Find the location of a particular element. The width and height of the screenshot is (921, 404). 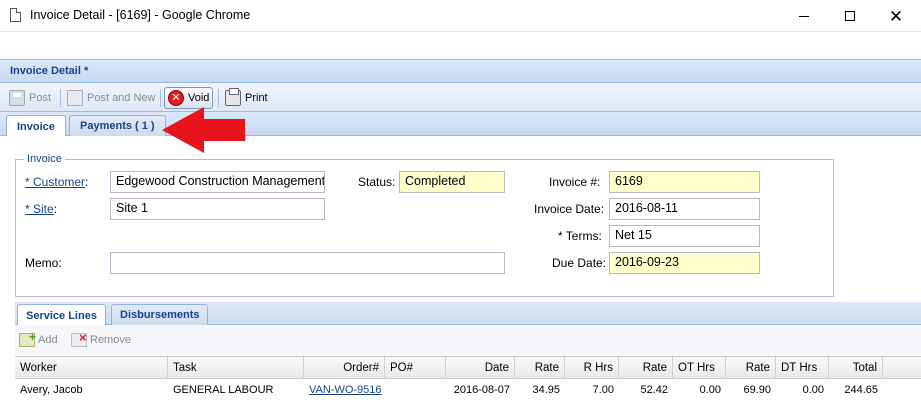

column-header-task: Task is located at coordinates (236, 368).